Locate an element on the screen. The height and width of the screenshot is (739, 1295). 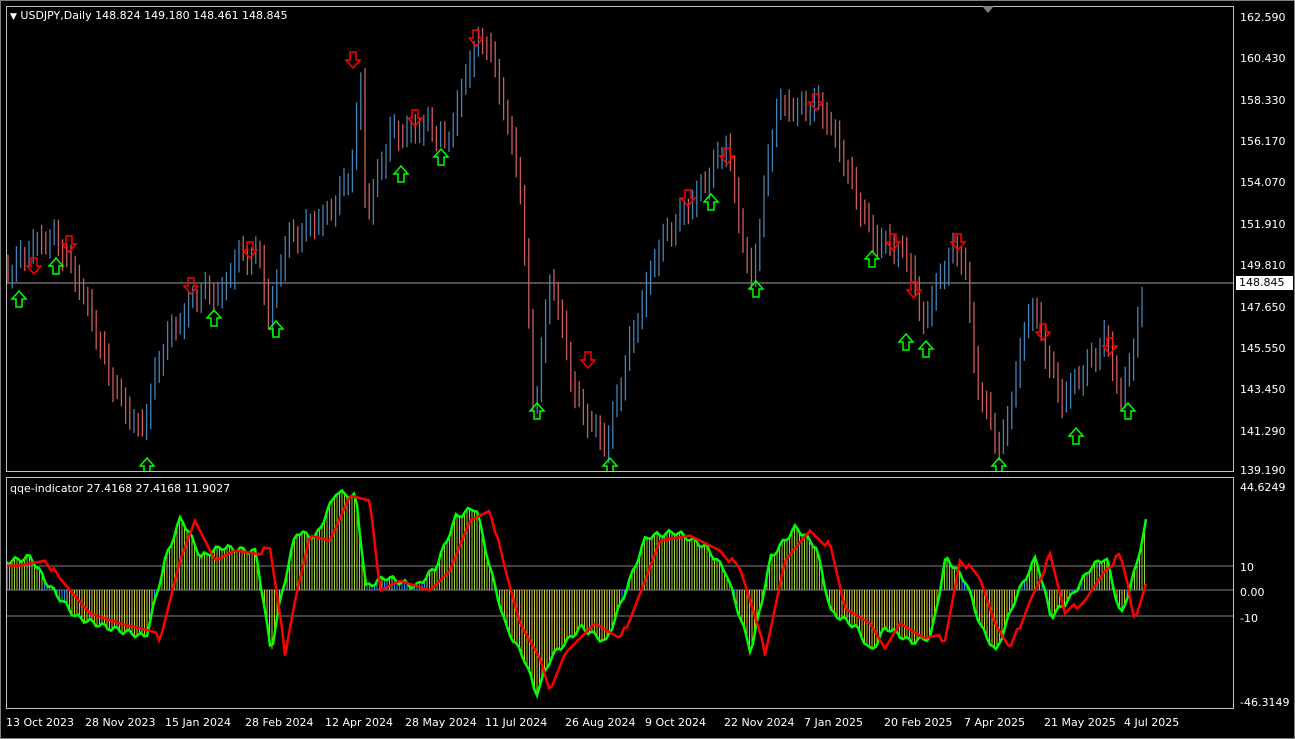
date-axis-label: 13 Oct 2023 is located at coordinates (40, 722).